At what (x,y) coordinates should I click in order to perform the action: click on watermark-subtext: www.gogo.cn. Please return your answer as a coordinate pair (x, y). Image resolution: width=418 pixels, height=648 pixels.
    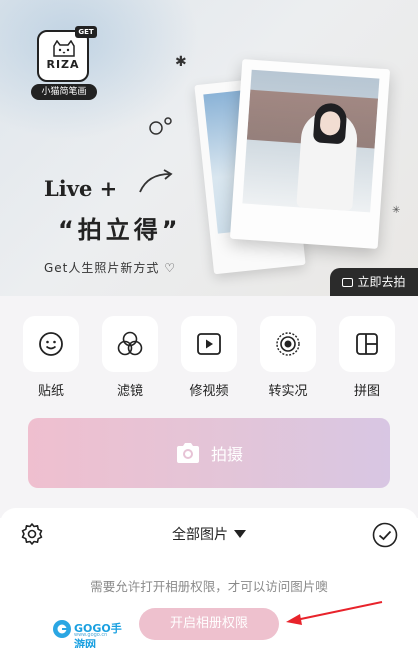
    Looking at the image, I should click on (91, 635).